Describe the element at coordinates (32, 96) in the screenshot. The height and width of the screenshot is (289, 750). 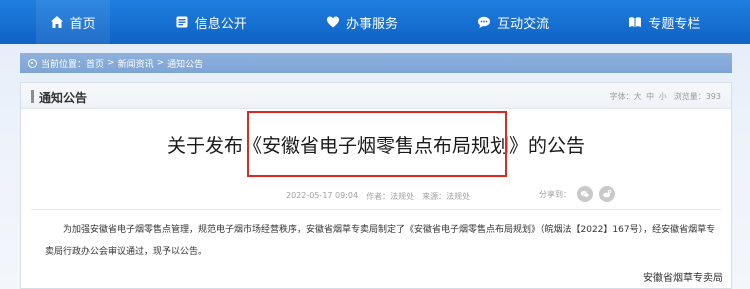
I see `title-marker` at that location.